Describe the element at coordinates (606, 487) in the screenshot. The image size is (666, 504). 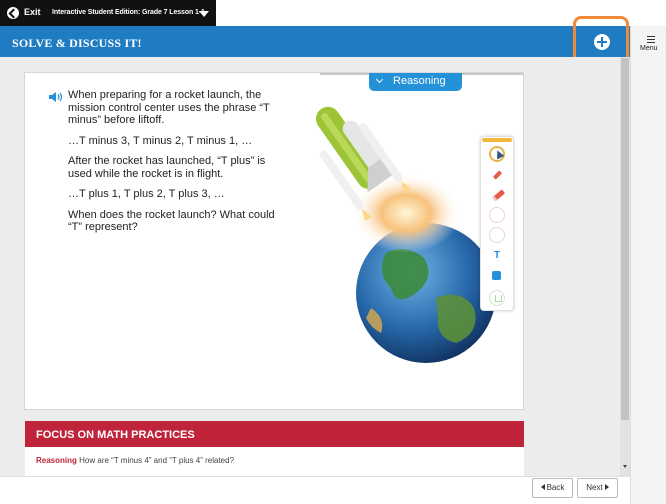
I see `arrow-right-icon` at that location.